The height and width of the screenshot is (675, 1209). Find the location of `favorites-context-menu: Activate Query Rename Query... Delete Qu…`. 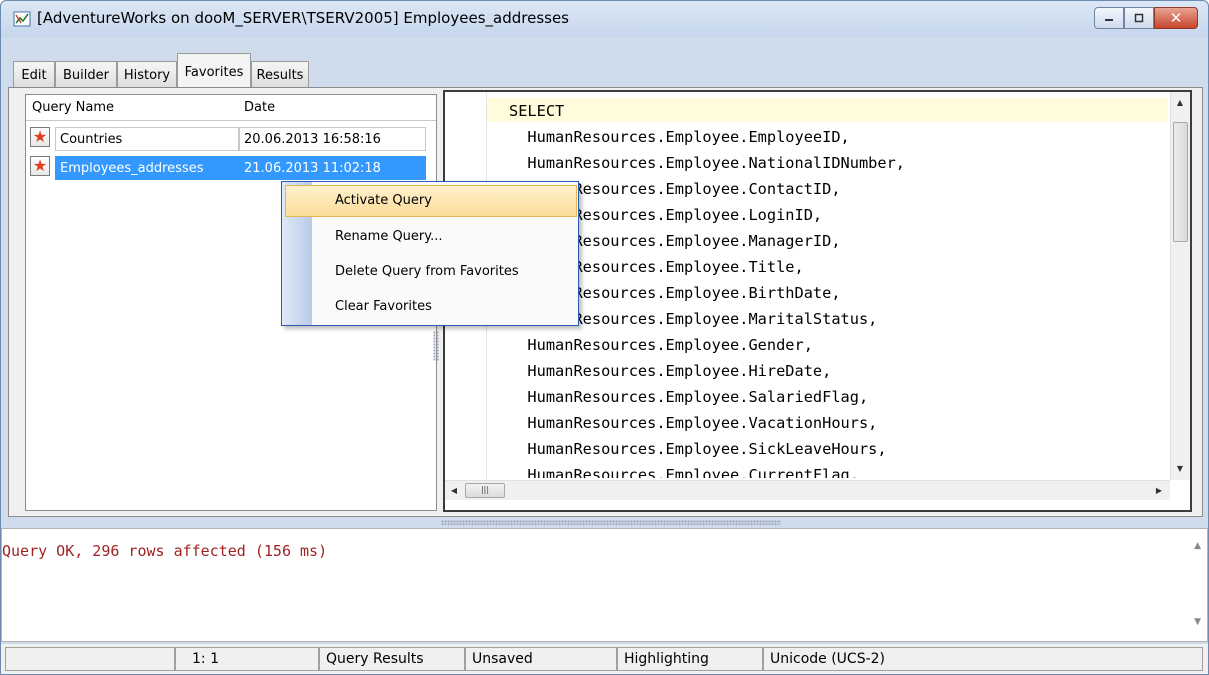

favorites-context-menu: Activate Query Rename Query... Delete Qu… is located at coordinates (430, 253).